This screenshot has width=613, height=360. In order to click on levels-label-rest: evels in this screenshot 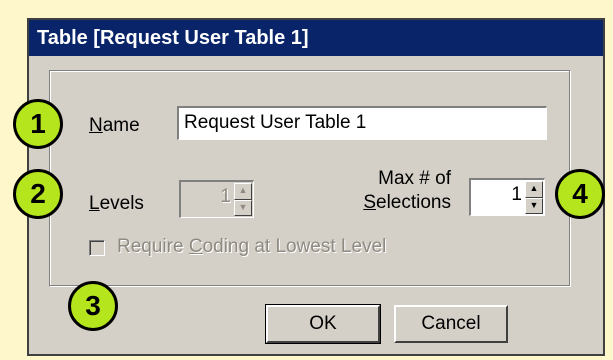, I will do `click(121, 203)`.